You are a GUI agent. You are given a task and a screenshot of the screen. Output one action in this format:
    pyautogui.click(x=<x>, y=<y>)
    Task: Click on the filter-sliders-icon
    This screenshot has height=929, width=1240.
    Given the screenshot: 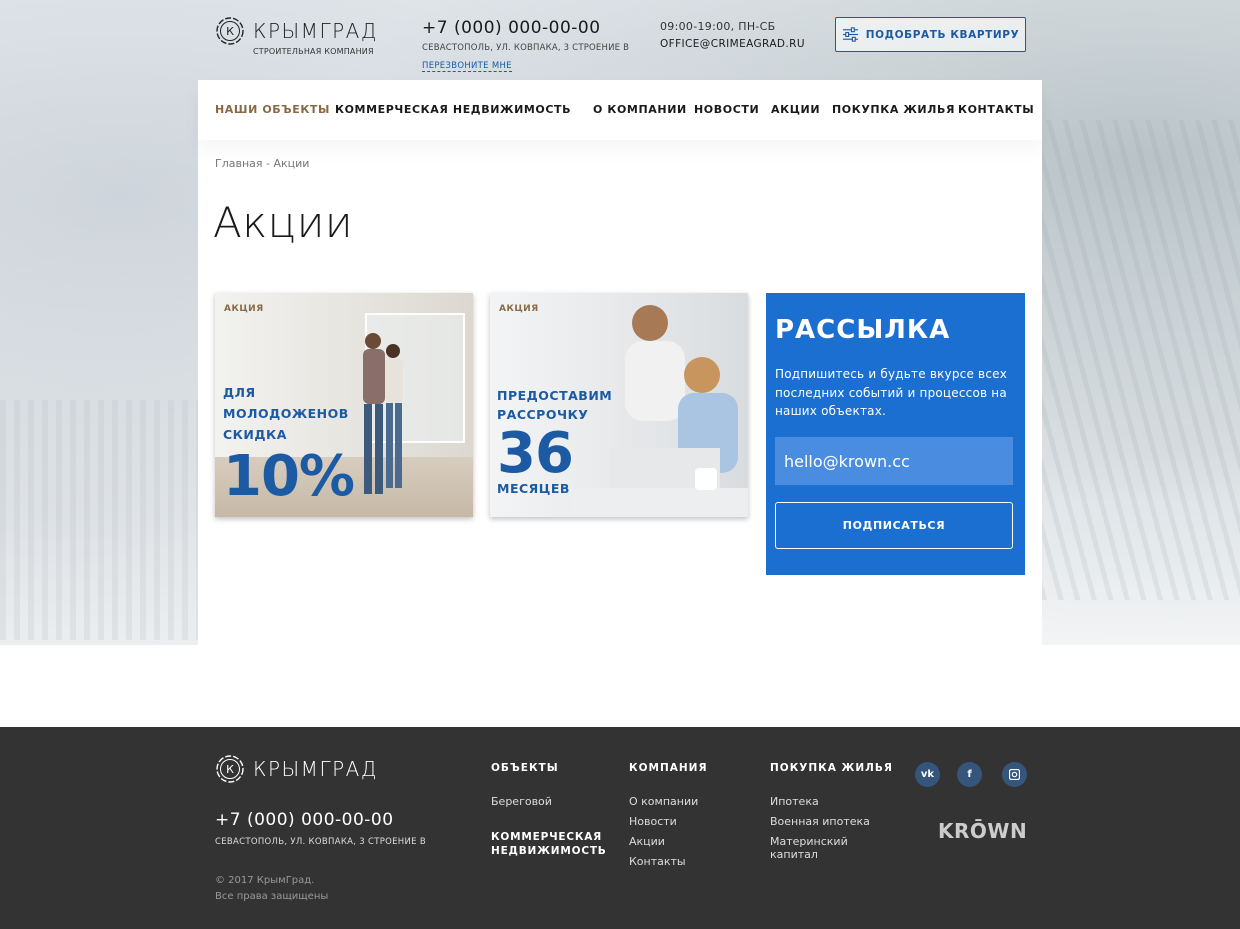 What is the action you would take?
    pyautogui.click(x=850, y=34)
    